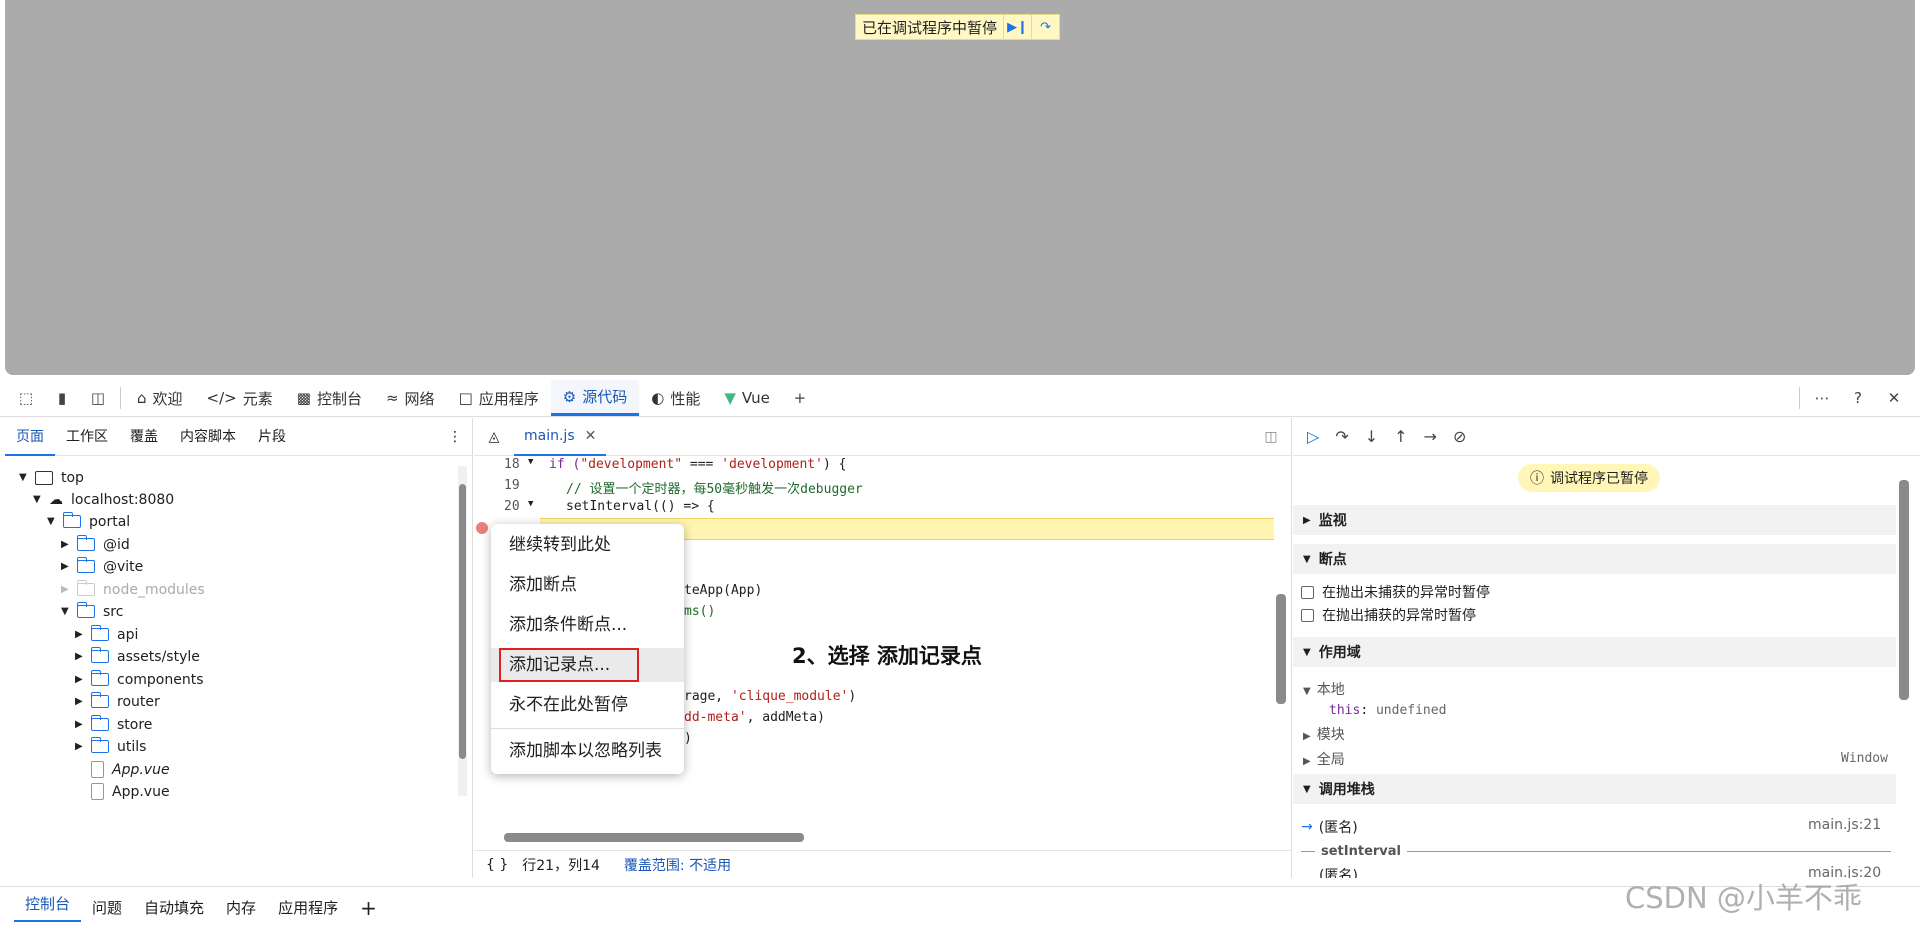 This screenshot has height=928, width=1920. I want to click on device-emulation-icon: ▮, so click(62, 398).